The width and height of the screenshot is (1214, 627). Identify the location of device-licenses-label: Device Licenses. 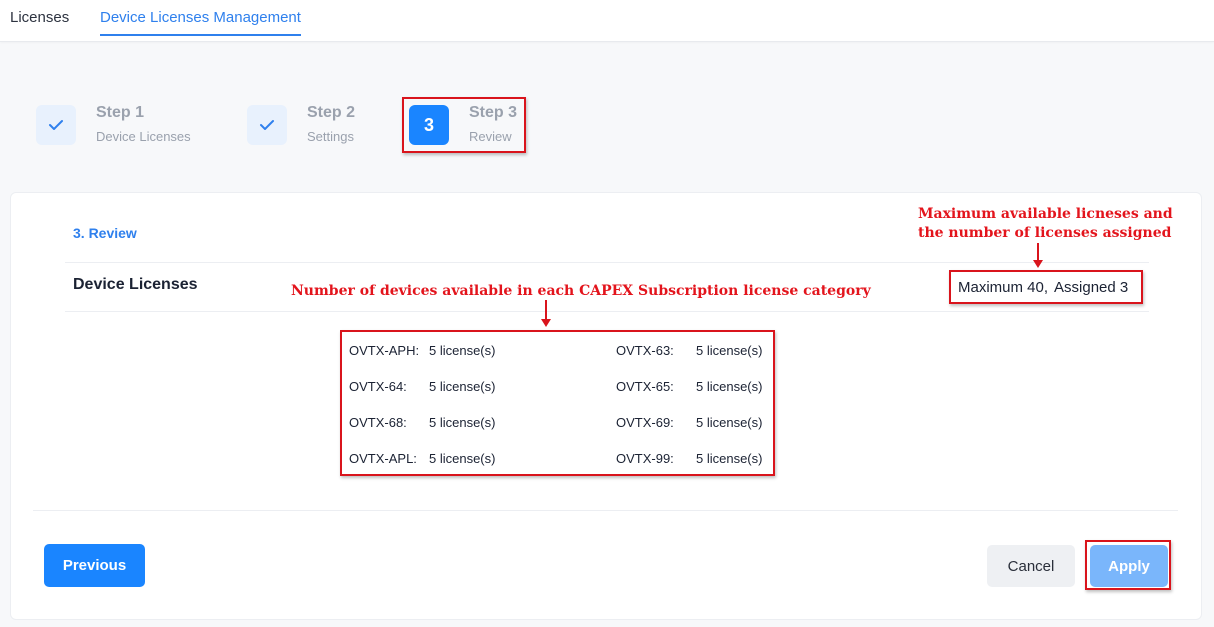
(135, 284).